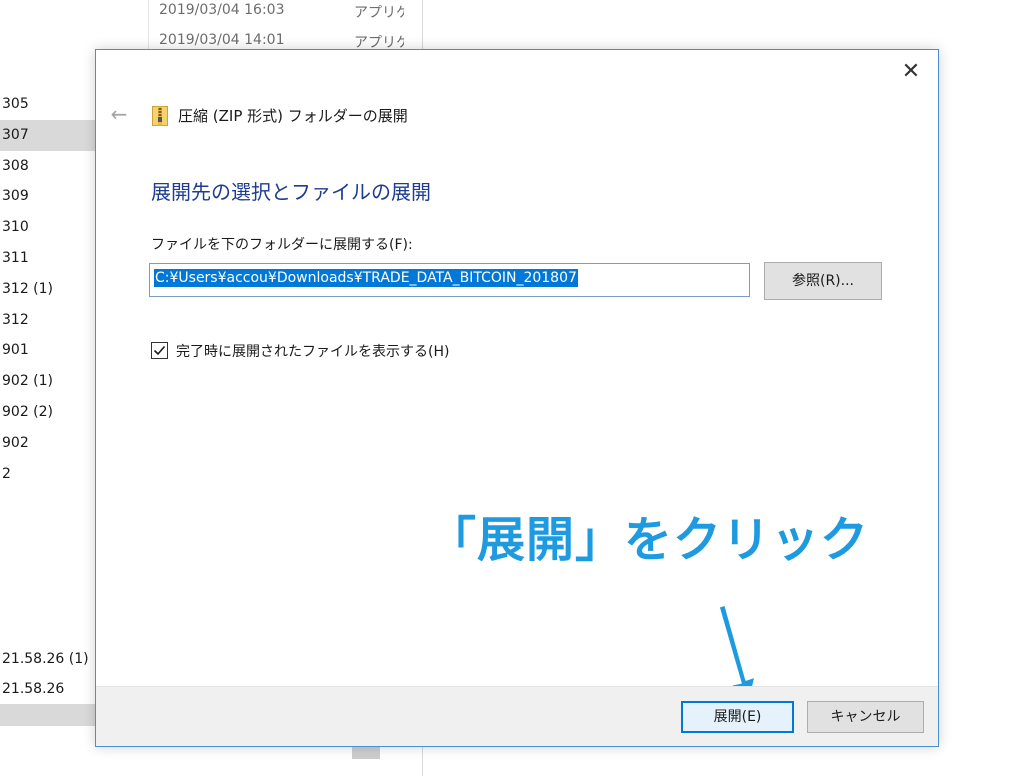 The height and width of the screenshot is (776, 1024). Describe the element at coordinates (47, 412) in the screenshot. I see `file-list-item: 902 (2)` at that location.